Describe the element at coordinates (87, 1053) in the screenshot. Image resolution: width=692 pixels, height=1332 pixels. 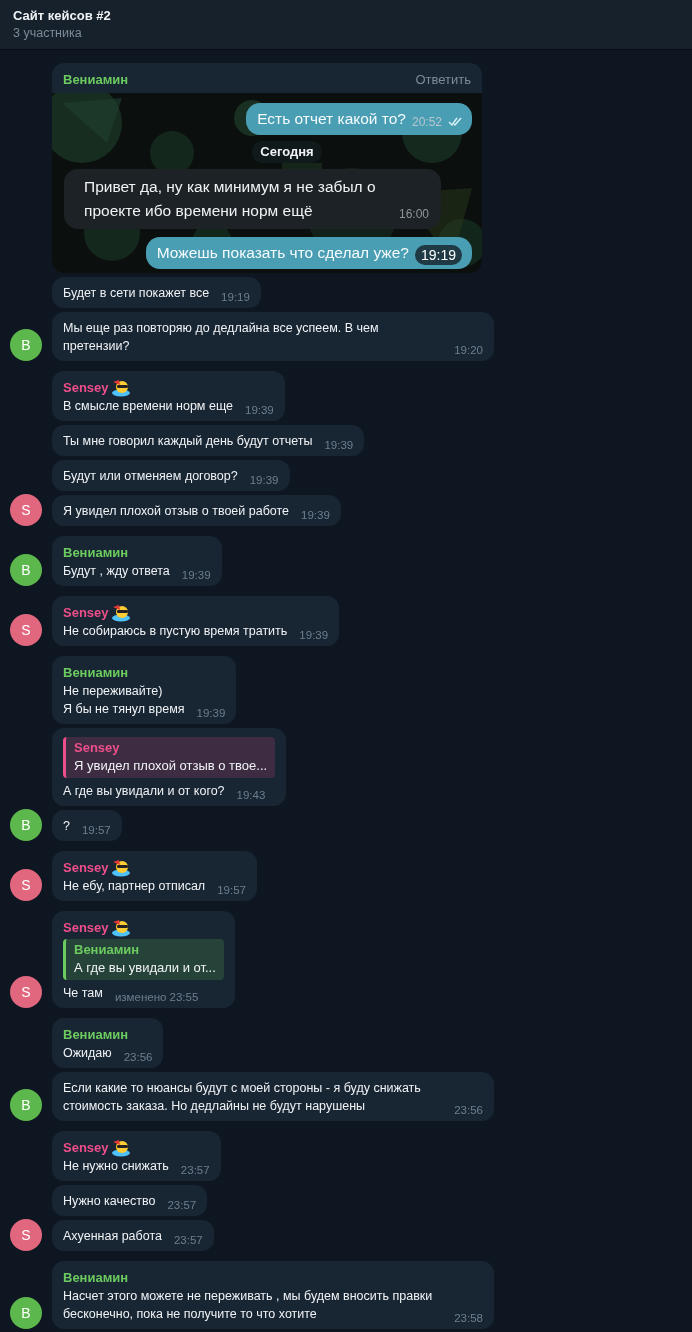
I see `message-text: Ожидаю` at that location.